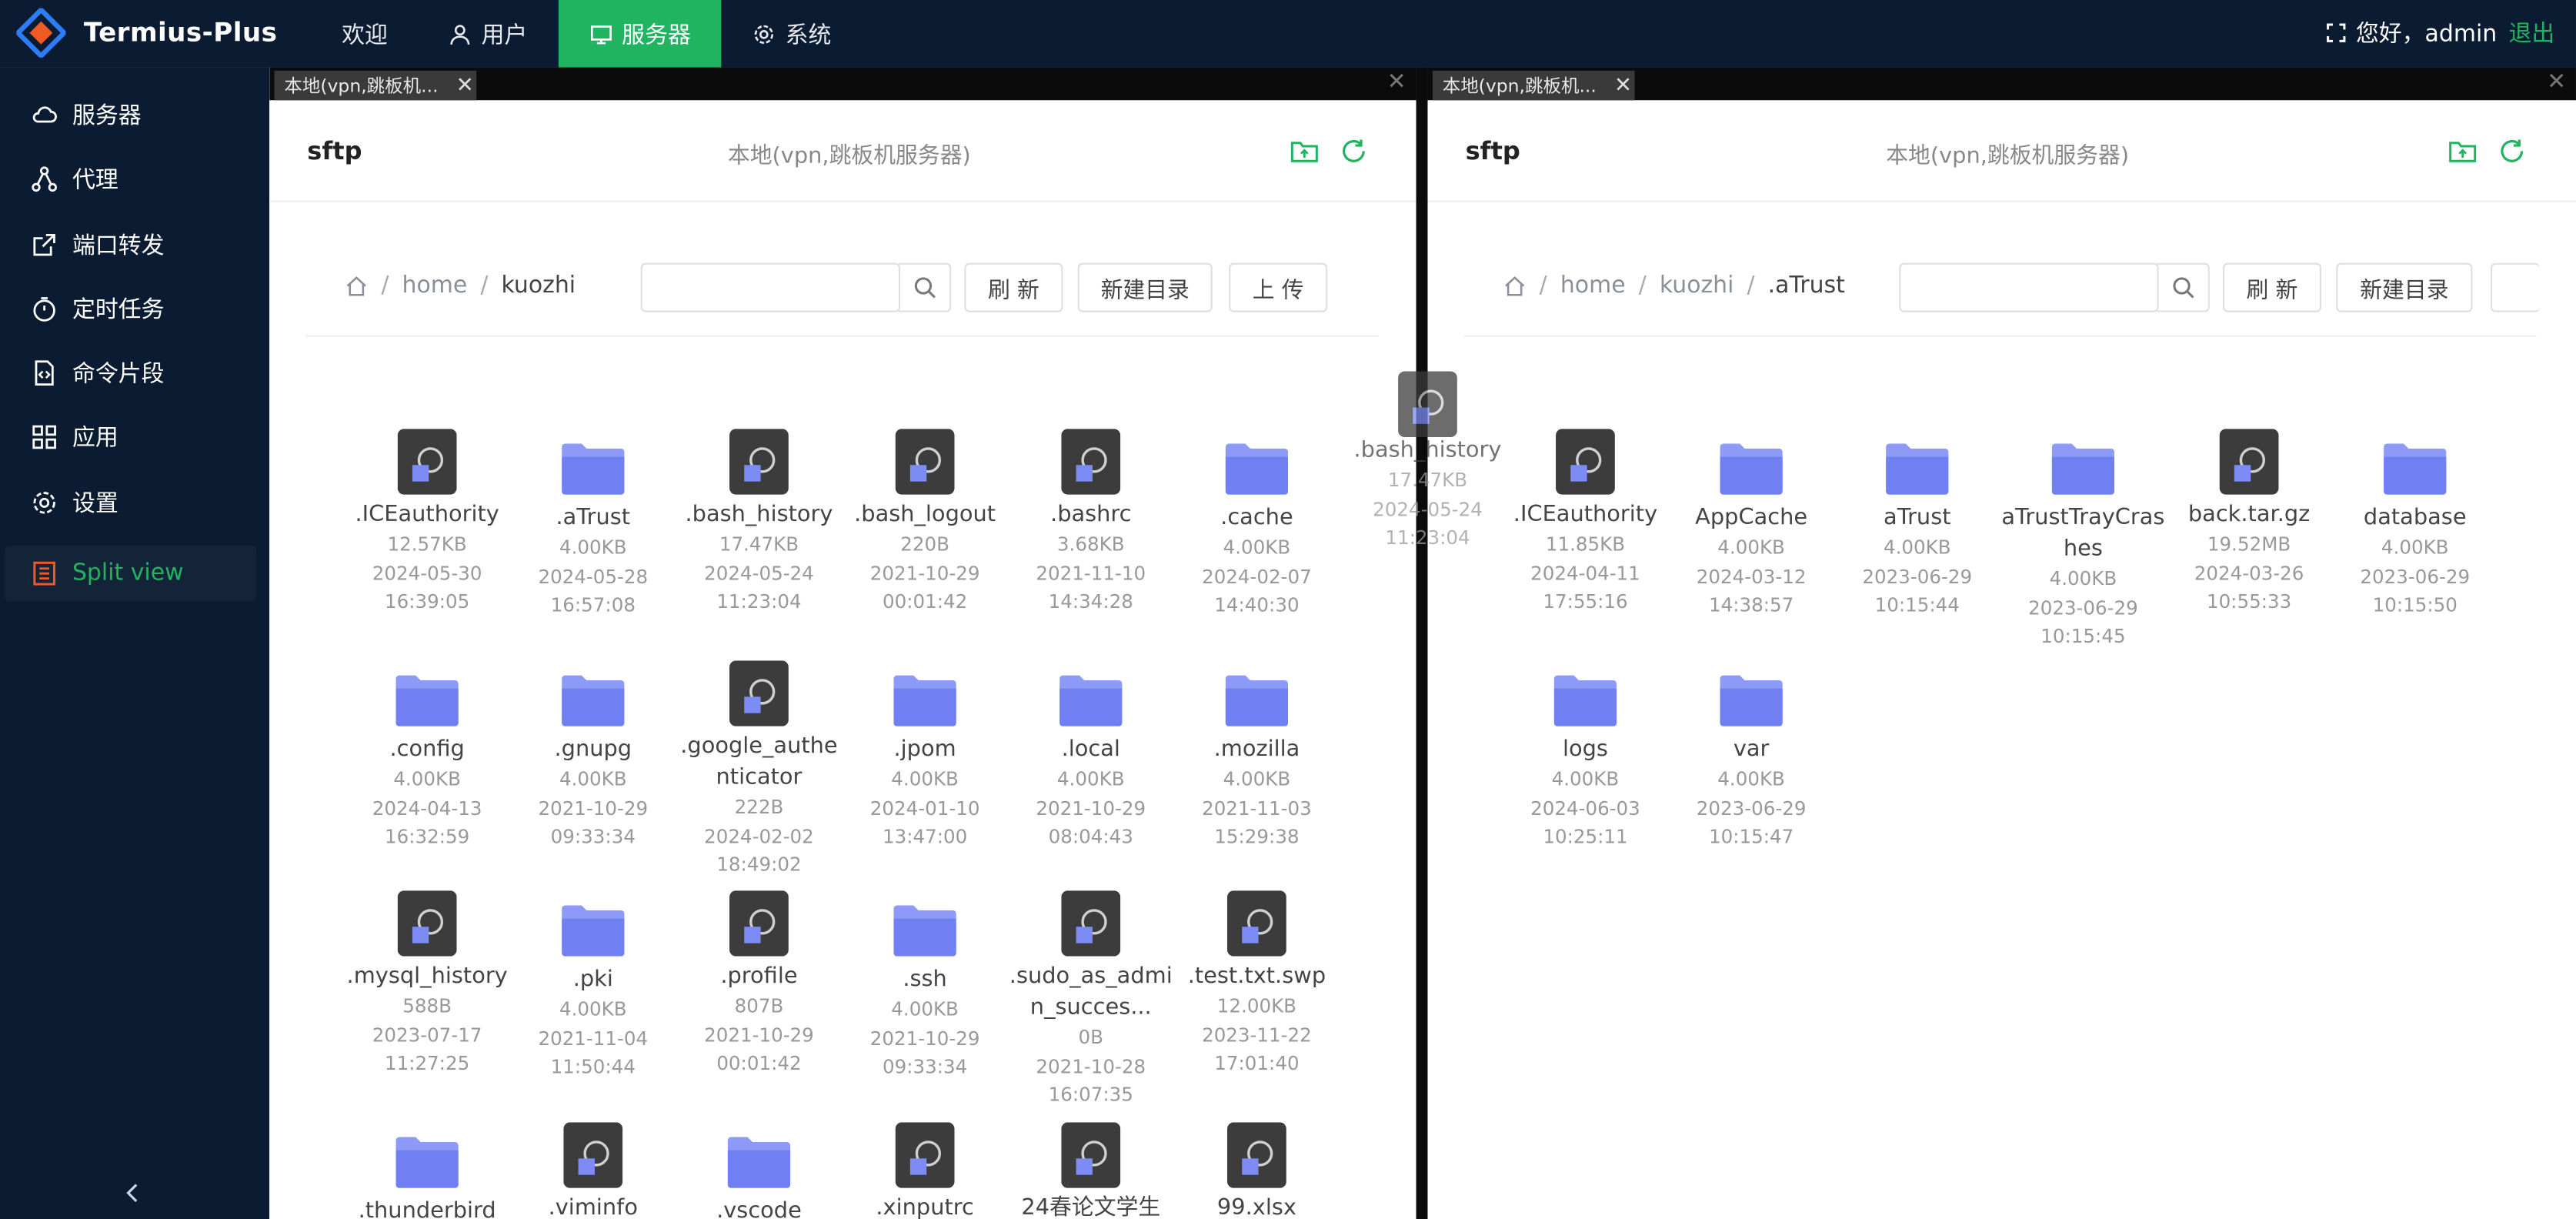 The image size is (2576, 1219). What do you see at coordinates (2516, 287) in the screenshot?
I see `upload-button-clipped` at bounding box center [2516, 287].